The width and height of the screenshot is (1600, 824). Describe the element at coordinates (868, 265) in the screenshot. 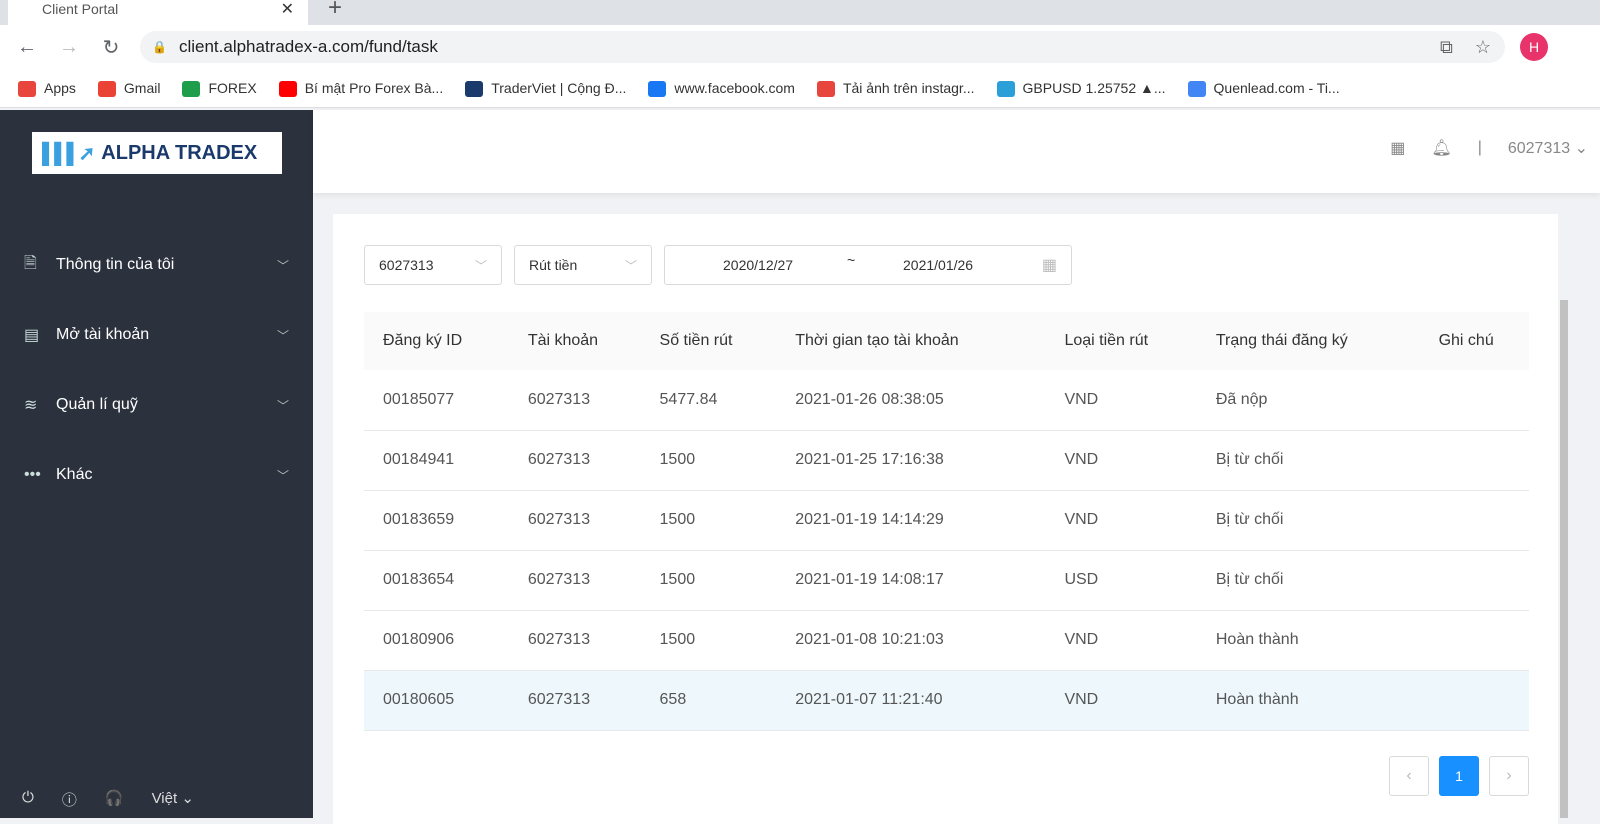

I see `date-range-picker: 2020/12/27 ~ 2021/01/26 ▦` at that location.